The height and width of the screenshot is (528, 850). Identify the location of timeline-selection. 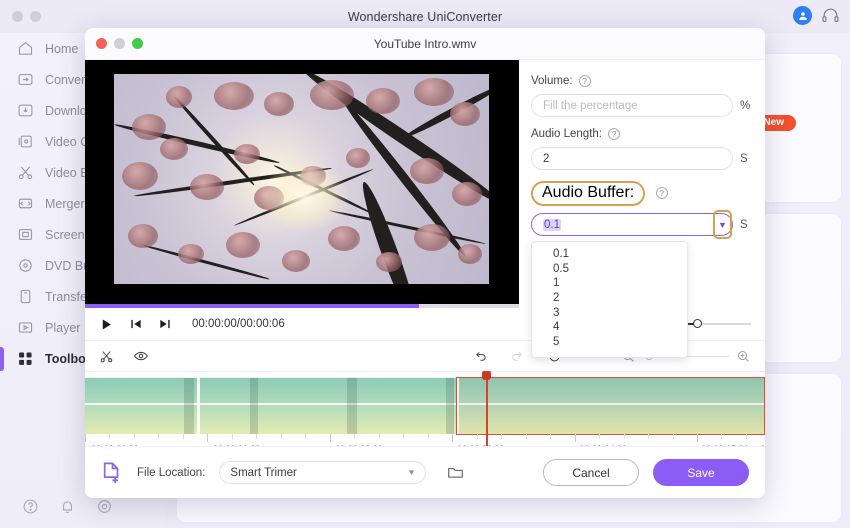
(610, 406).